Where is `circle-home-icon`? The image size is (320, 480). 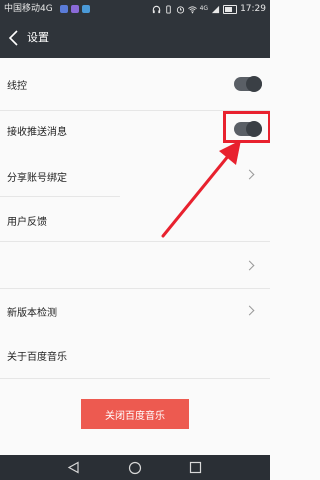
circle-home-icon is located at coordinates (135, 468).